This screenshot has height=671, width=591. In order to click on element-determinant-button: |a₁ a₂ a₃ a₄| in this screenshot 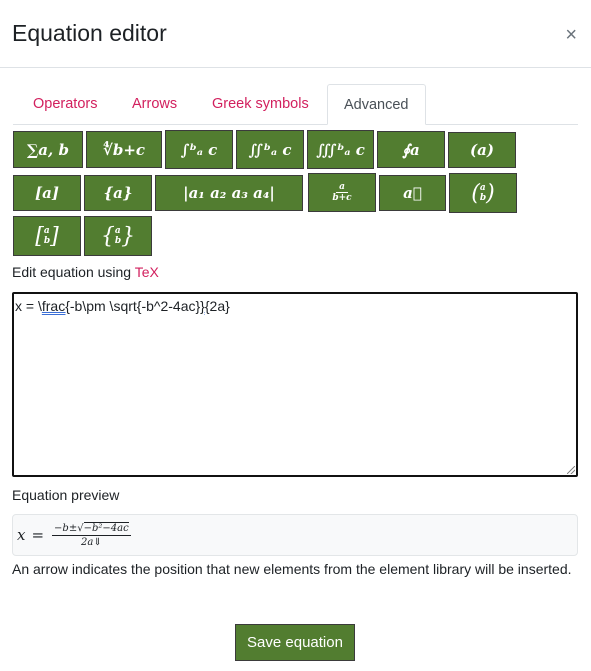, I will do `click(229, 193)`.